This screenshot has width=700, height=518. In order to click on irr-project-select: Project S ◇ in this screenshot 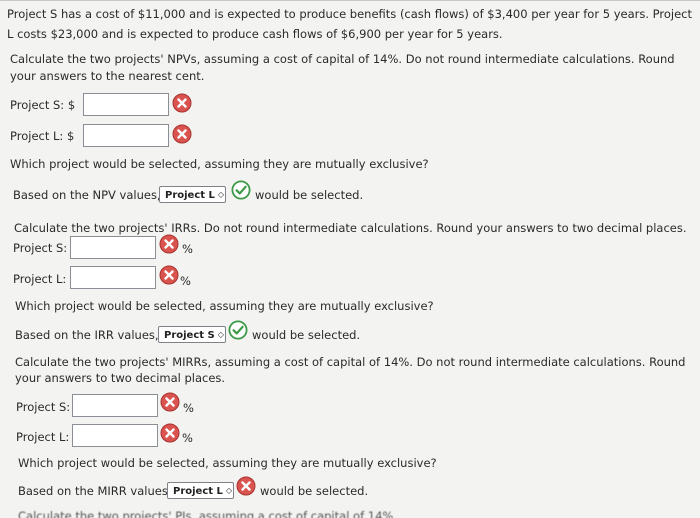, I will do `click(192, 334)`.